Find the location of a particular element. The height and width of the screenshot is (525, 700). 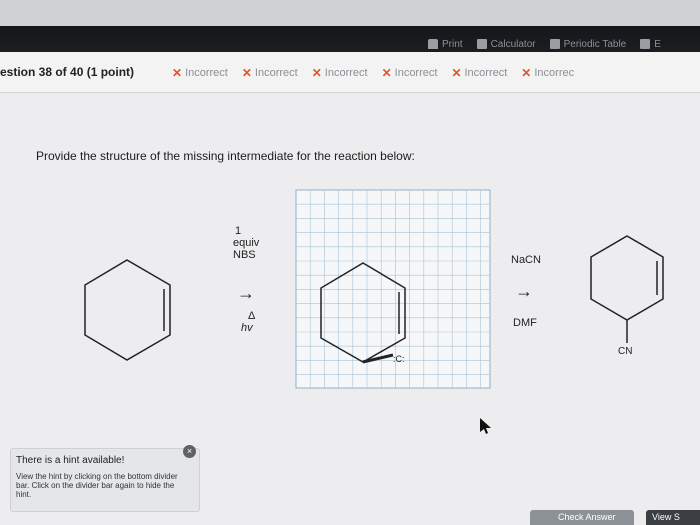

question-title: estion 38 of 40 (1 point) is located at coordinates (67, 72).